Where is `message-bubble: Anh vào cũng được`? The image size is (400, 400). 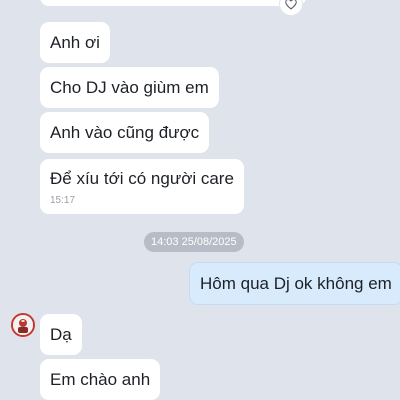 message-bubble: Anh vào cũng được is located at coordinates (125, 132).